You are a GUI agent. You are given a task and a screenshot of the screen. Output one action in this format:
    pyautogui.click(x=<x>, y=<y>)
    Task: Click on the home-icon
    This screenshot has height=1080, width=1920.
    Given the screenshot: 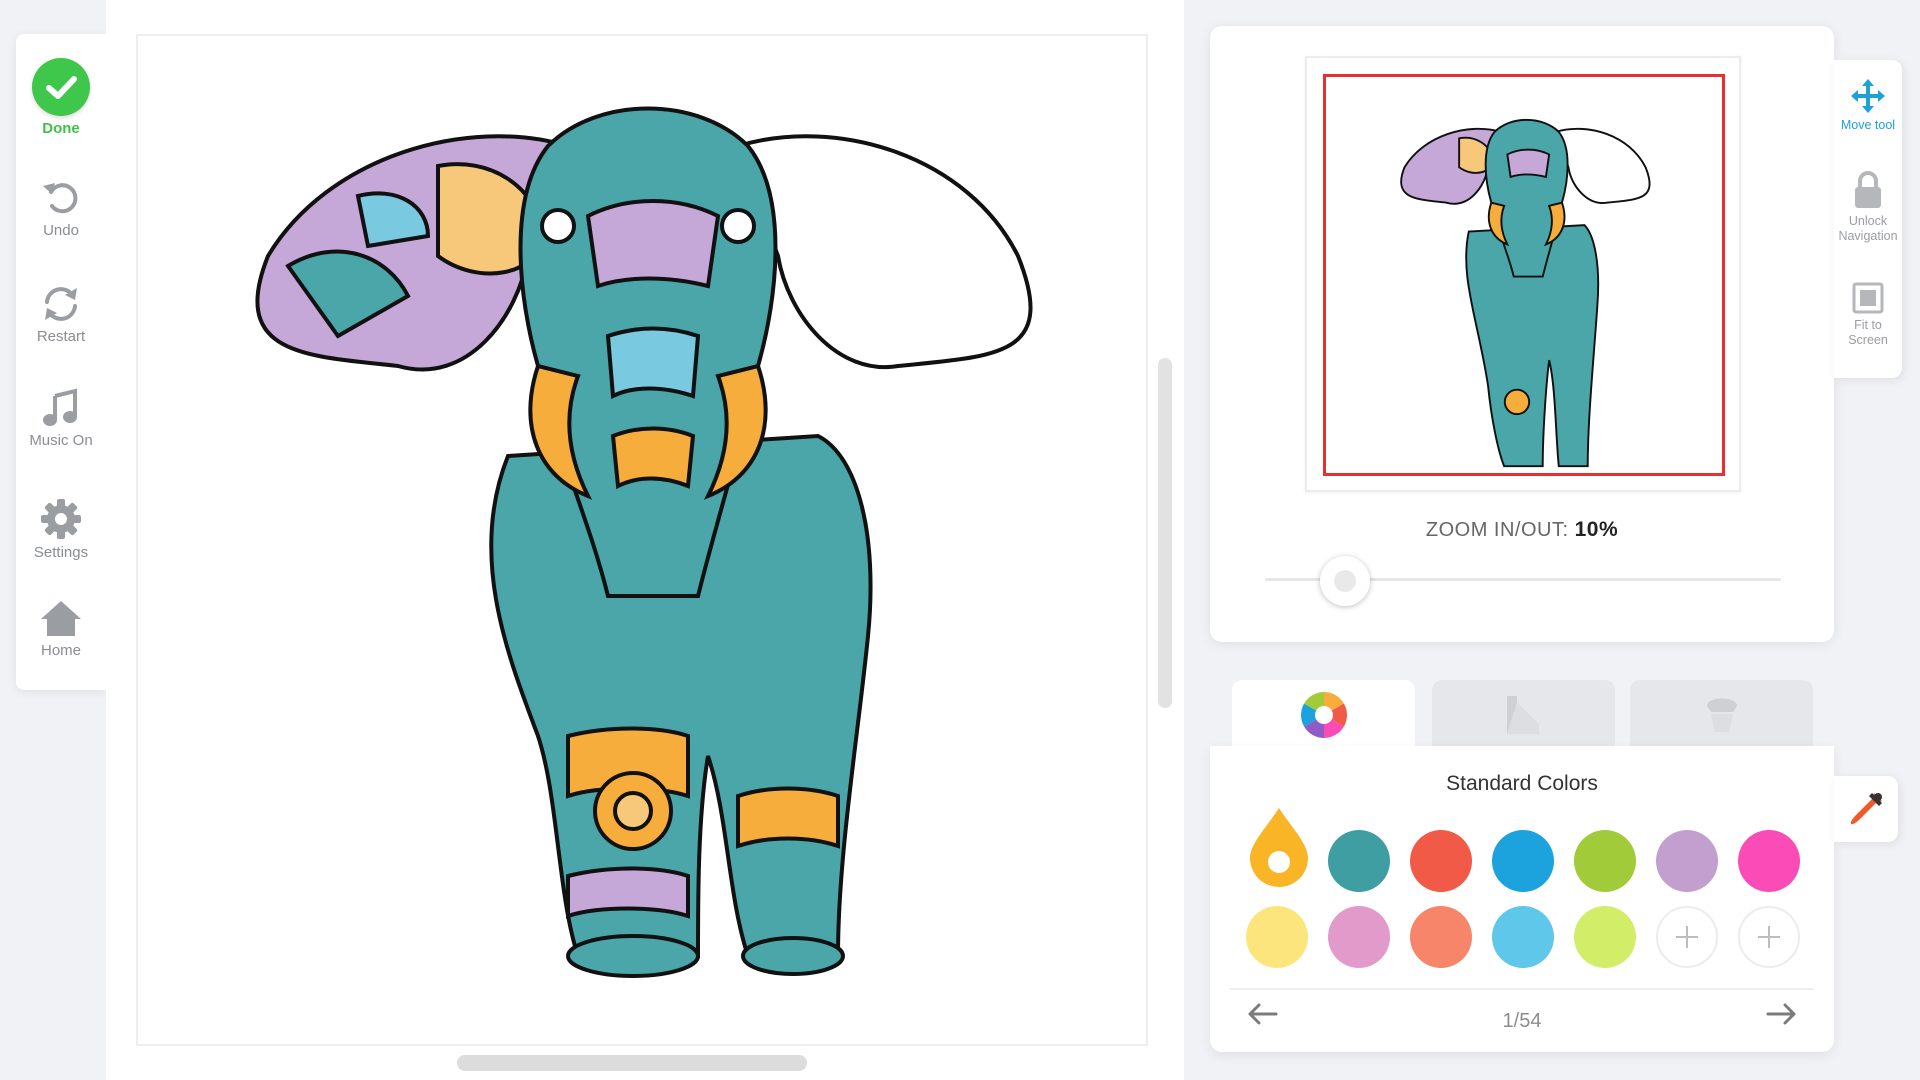 What is the action you would take?
    pyautogui.click(x=61, y=618)
    